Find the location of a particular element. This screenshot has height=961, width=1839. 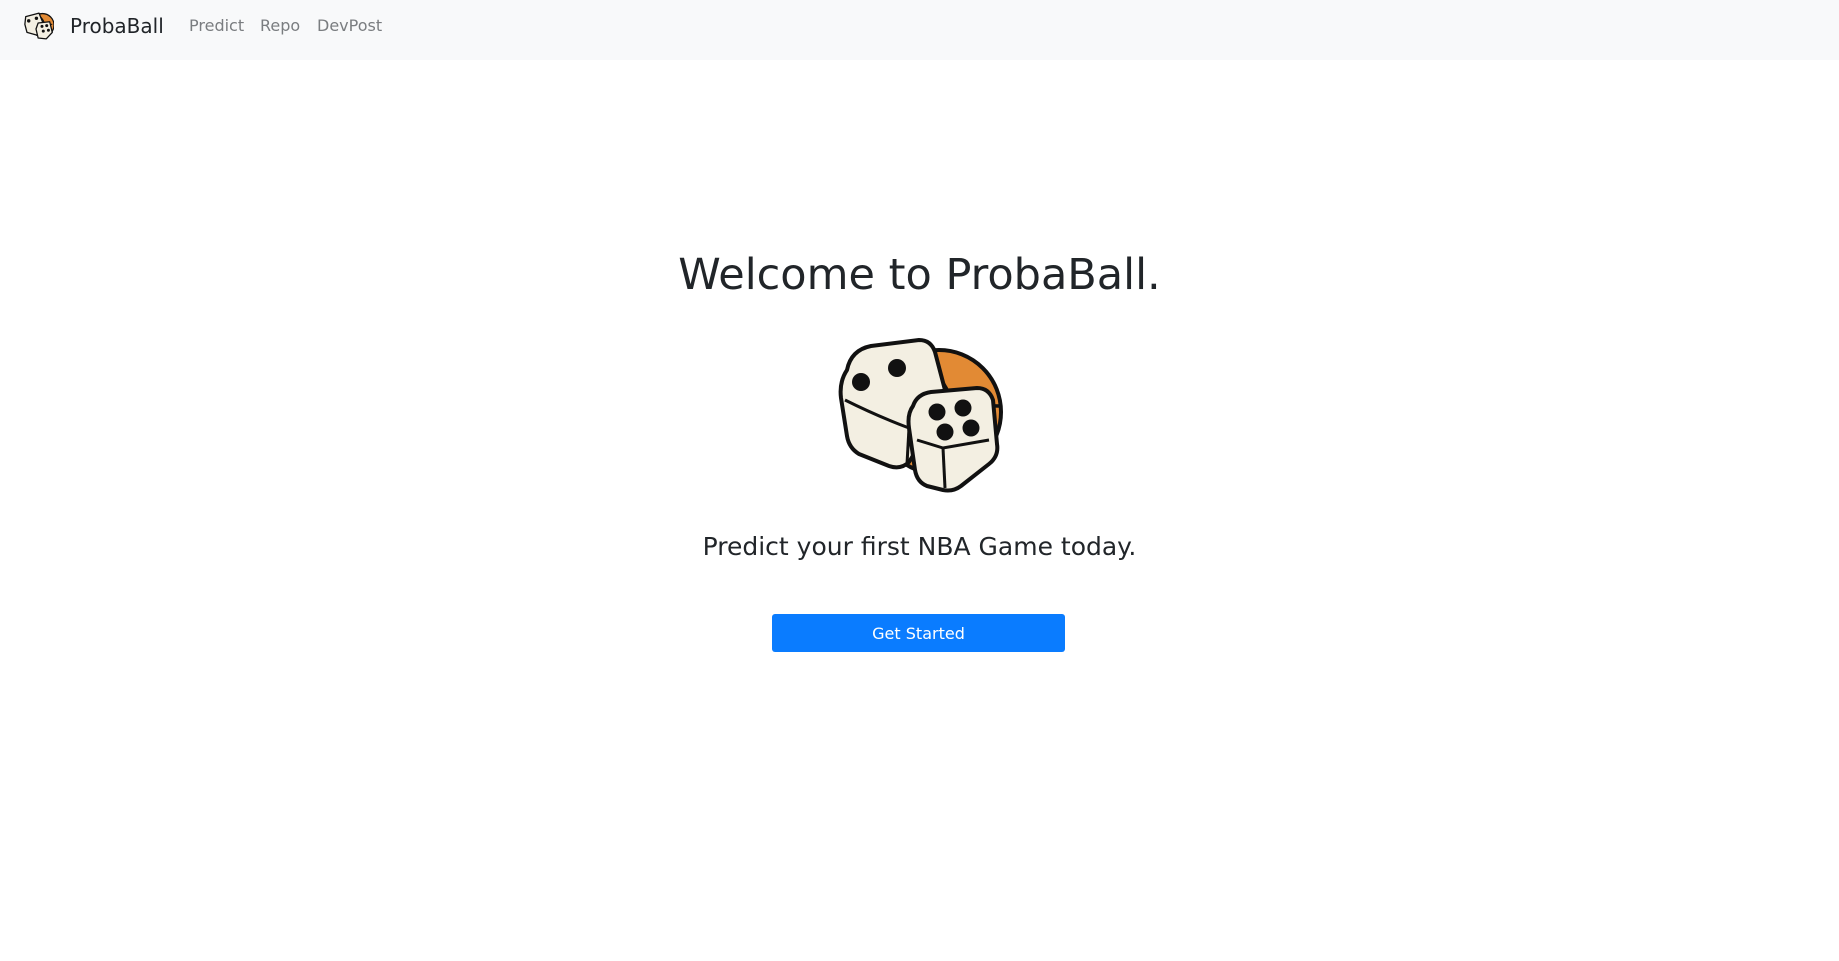

hero-title: Welcome to ProbaBall. is located at coordinates (919, 275).